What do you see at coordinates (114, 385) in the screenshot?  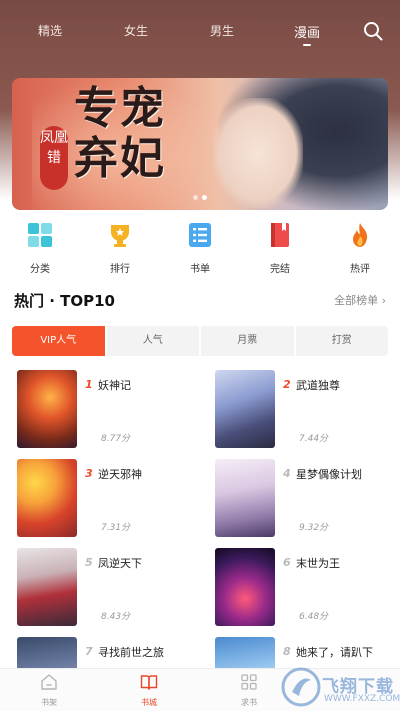 I see `book-title: 妖神记` at bounding box center [114, 385].